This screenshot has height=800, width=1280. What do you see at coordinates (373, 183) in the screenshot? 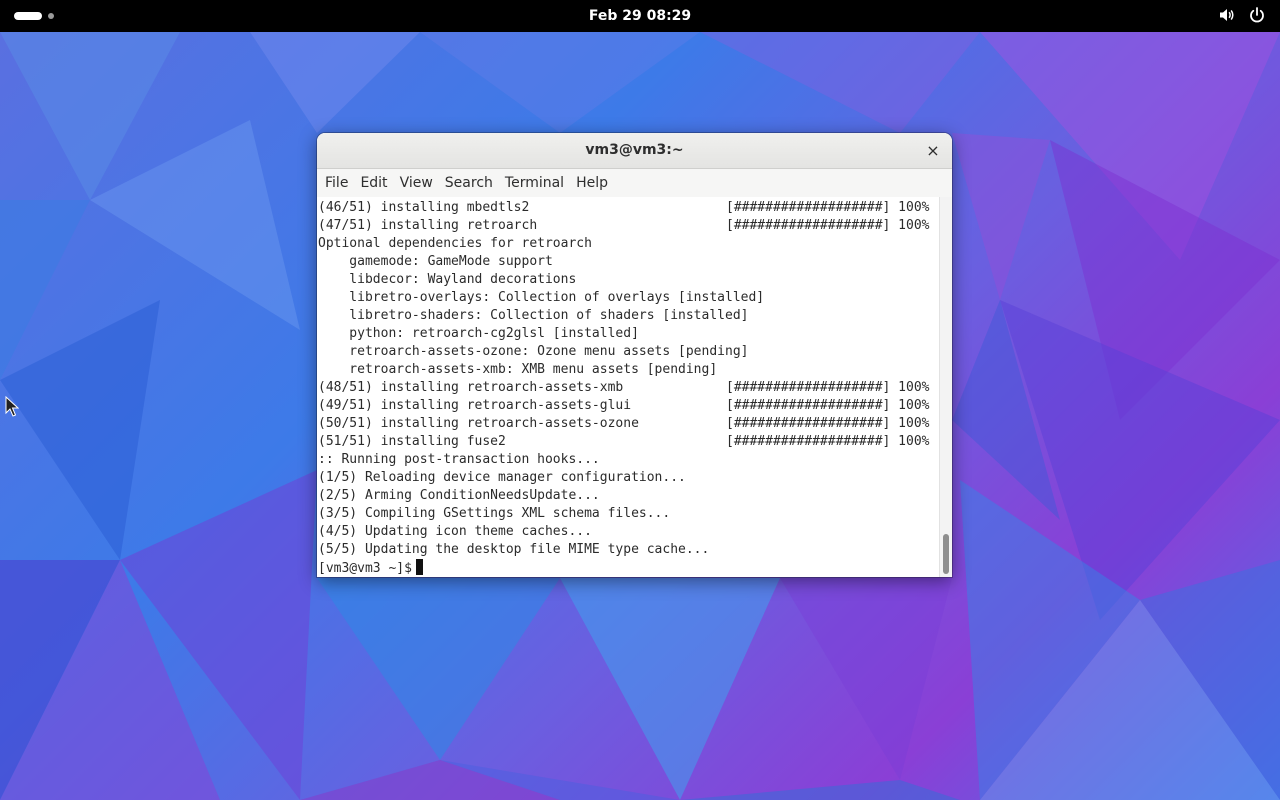
I see `menu-edit: Edit` at bounding box center [373, 183].